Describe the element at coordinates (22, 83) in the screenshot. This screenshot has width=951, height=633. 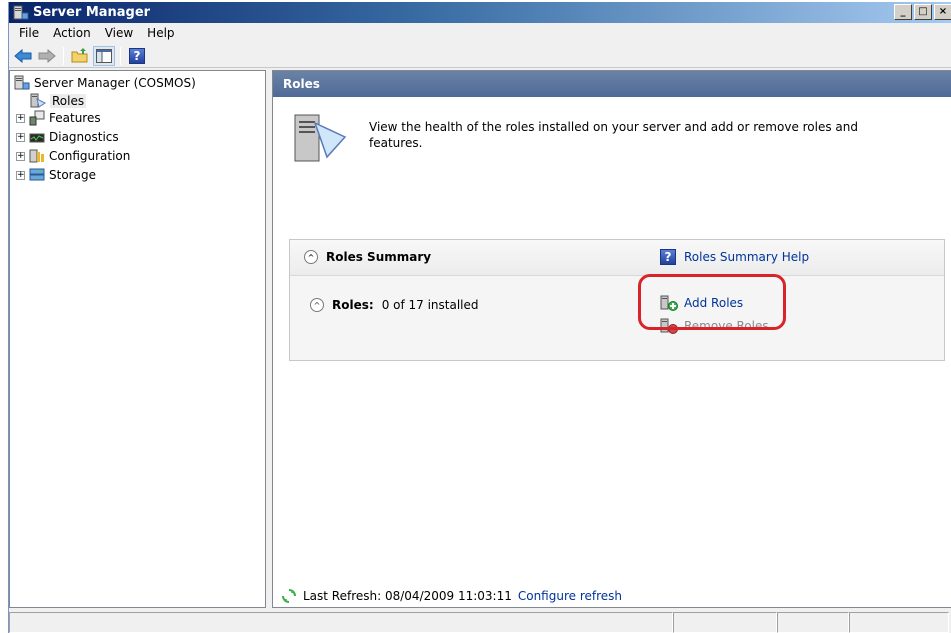
I see `server-icon` at that location.